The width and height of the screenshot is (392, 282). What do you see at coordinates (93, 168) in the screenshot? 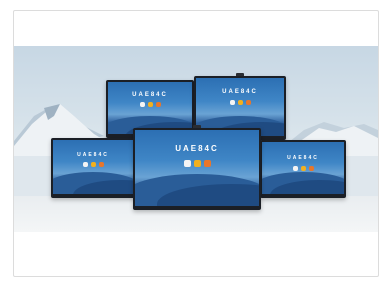
I see `display-front-left: UAE84C` at bounding box center [93, 168].